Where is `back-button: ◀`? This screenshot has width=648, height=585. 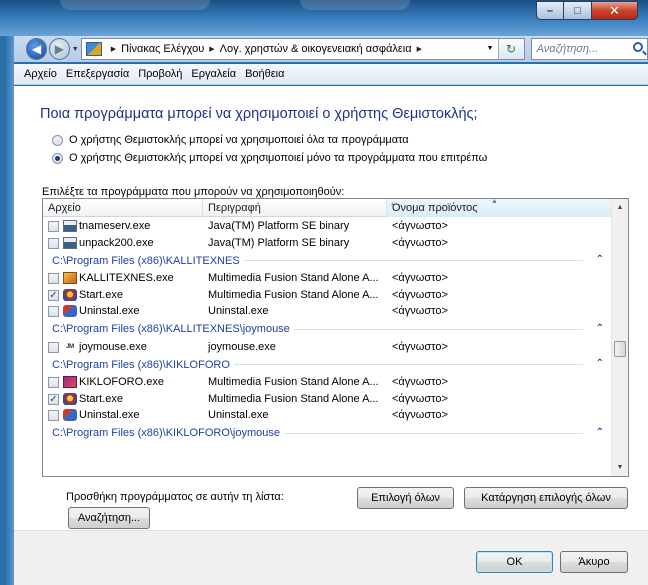 back-button: ◀ is located at coordinates (36, 49).